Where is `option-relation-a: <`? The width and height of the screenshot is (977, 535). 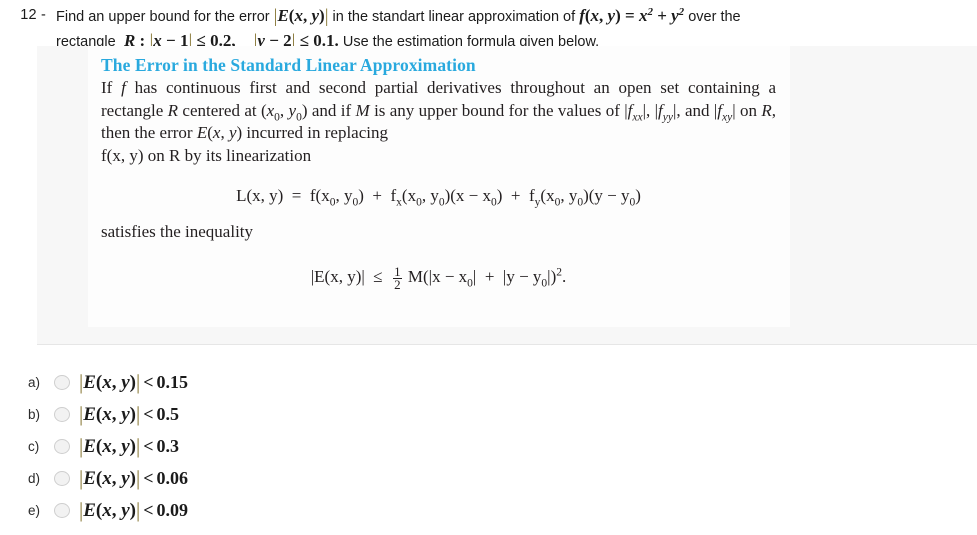
option-relation-a: < is located at coordinates (148, 381).